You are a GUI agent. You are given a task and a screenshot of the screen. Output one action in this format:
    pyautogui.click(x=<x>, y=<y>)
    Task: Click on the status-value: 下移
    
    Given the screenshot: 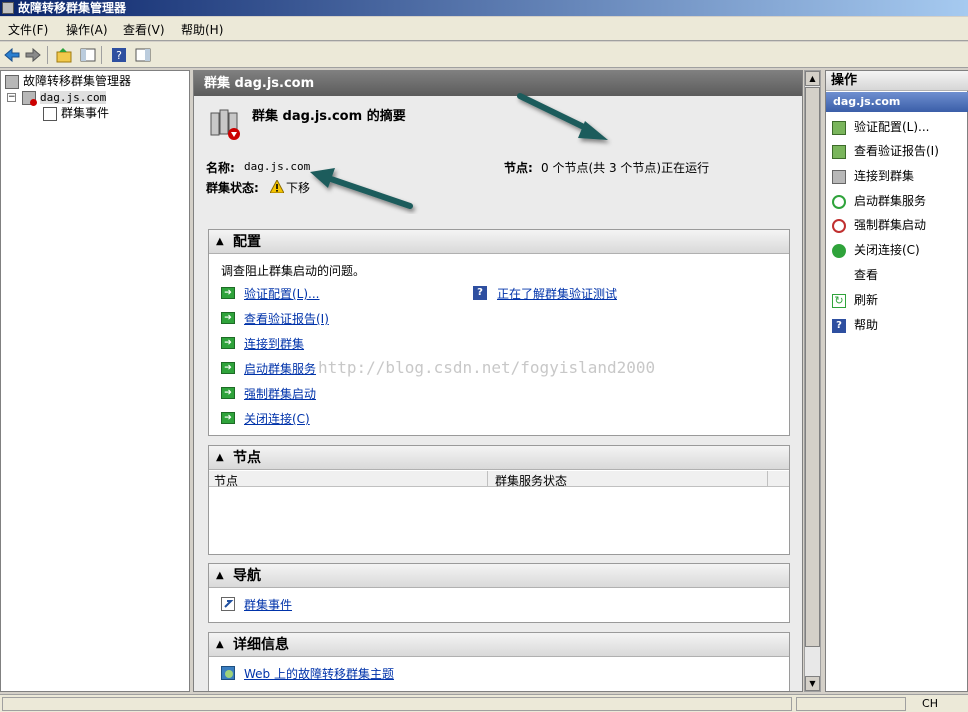 What is the action you would take?
    pyautogui.click(x=298, y=188)
    